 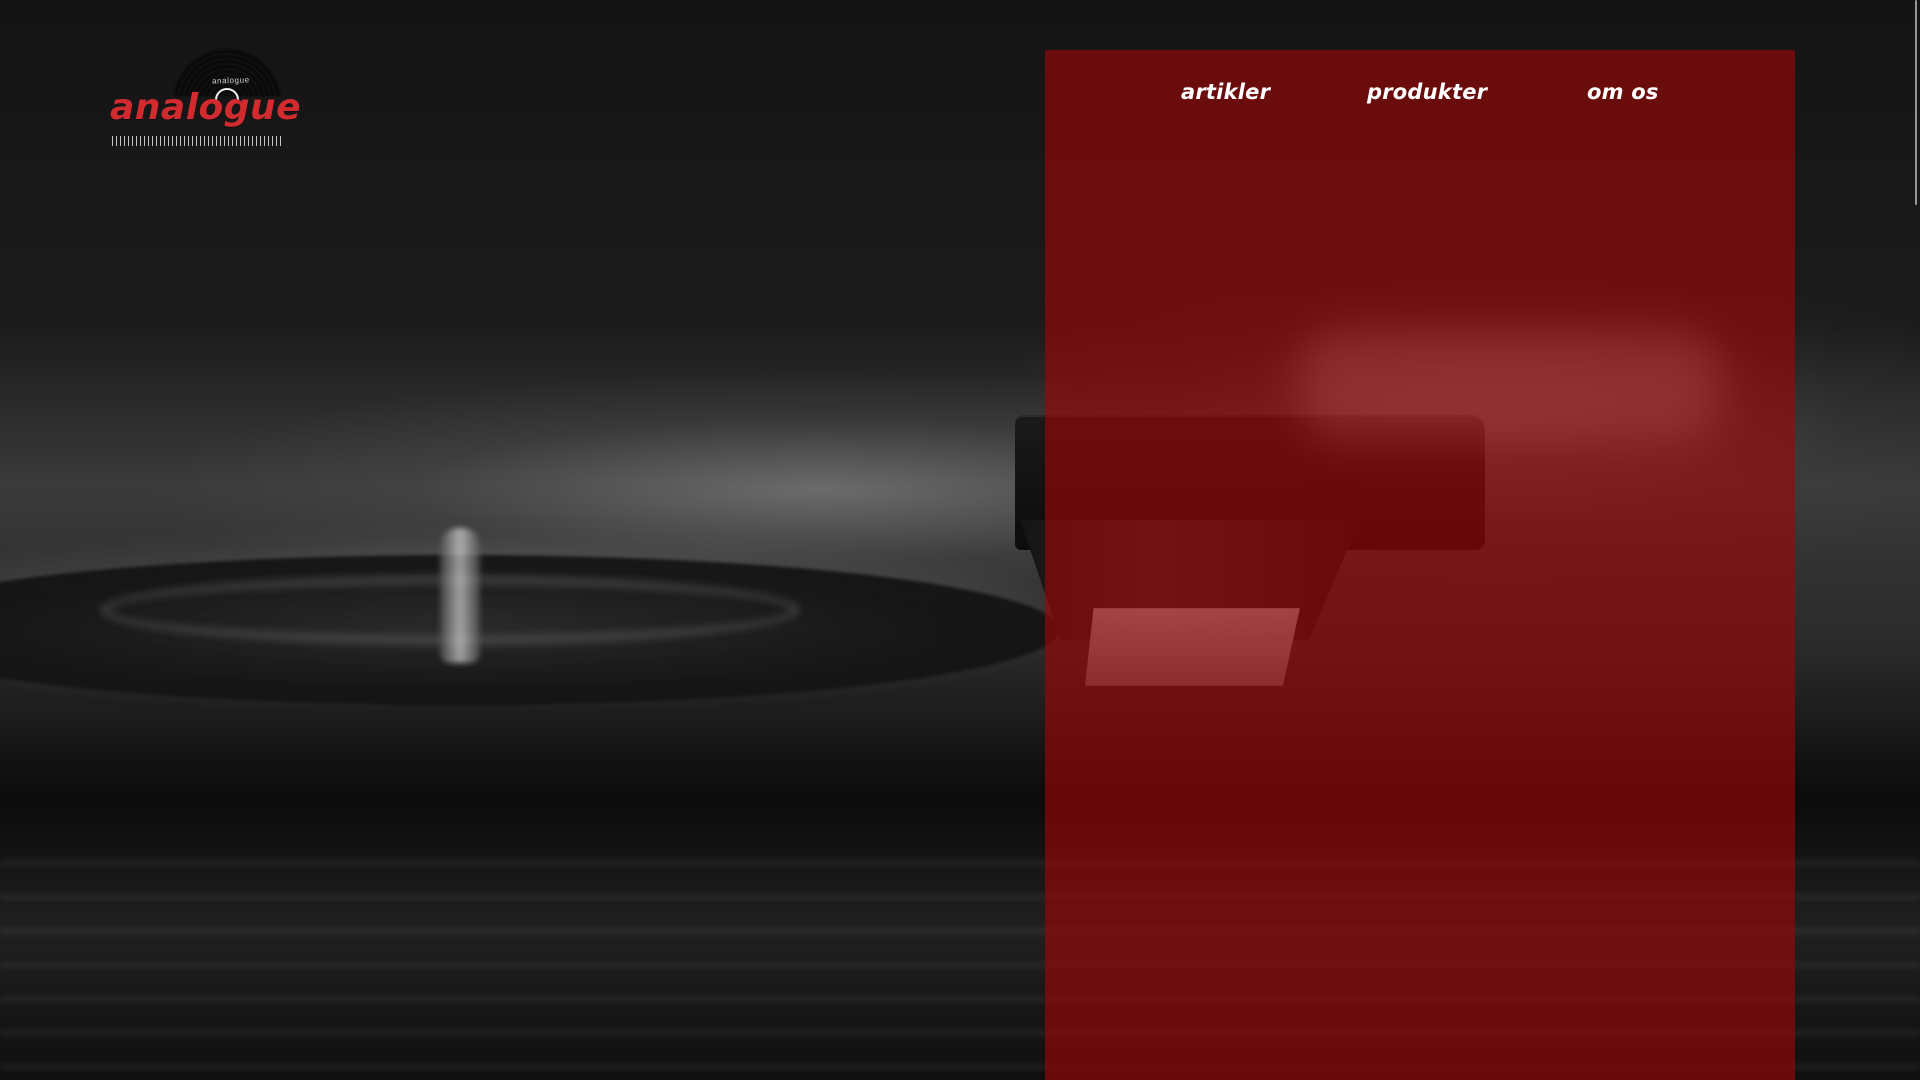 I want to click on nav-item-produkter: produkter, so click(x=1427, y=92).